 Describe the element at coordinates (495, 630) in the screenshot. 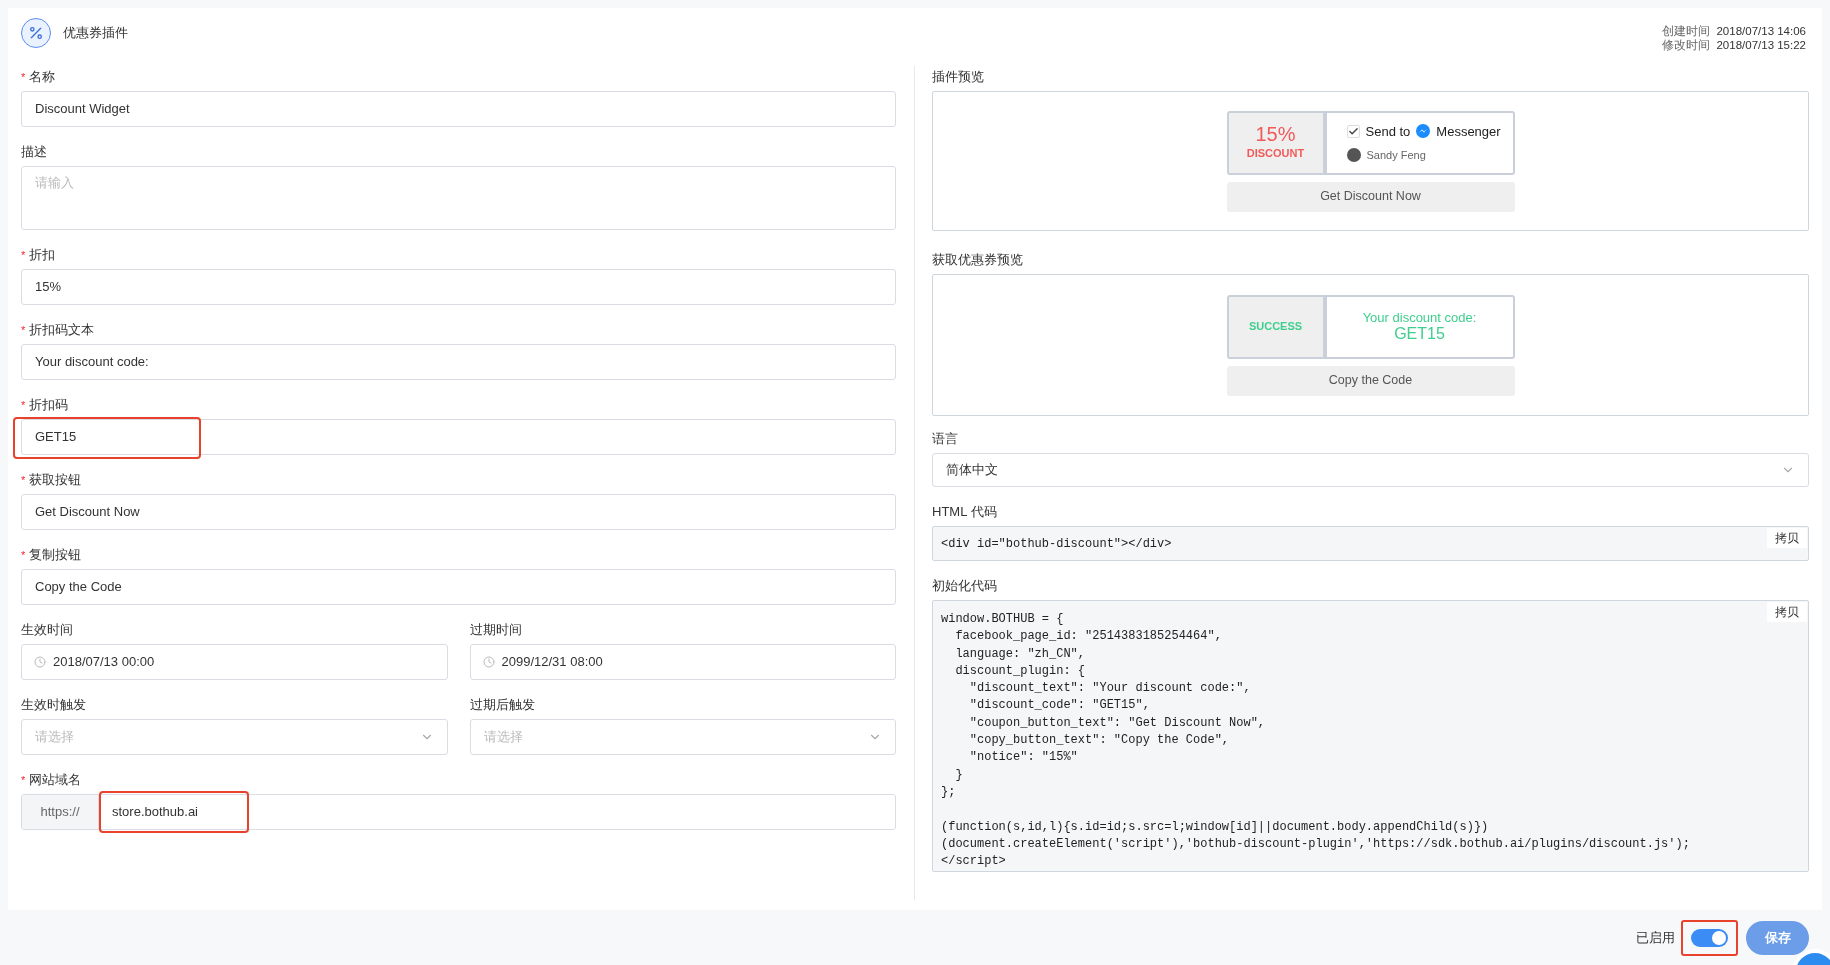

I see `field-label: 过期时间` at that location.